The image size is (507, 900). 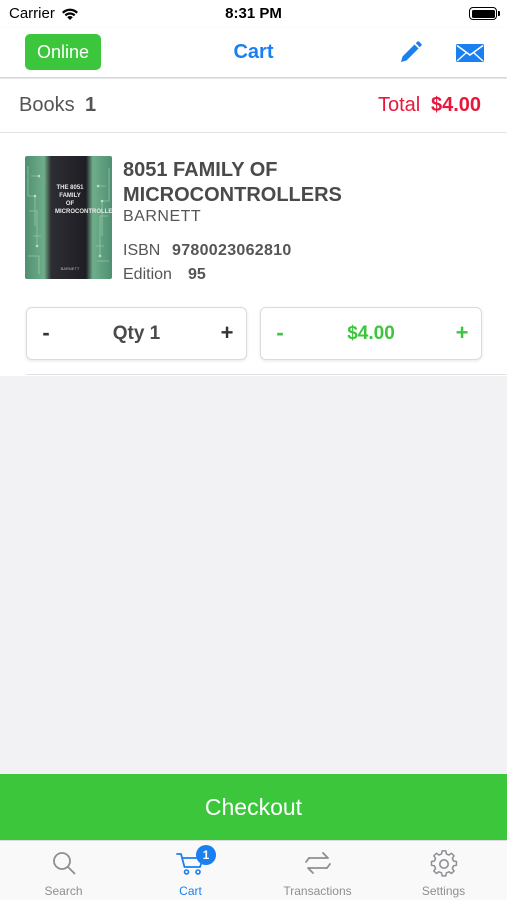 What do you see at coordinates (190, 891) in the screenshot?
I see `tab-label: Cart` at bounding box center [190, 891].